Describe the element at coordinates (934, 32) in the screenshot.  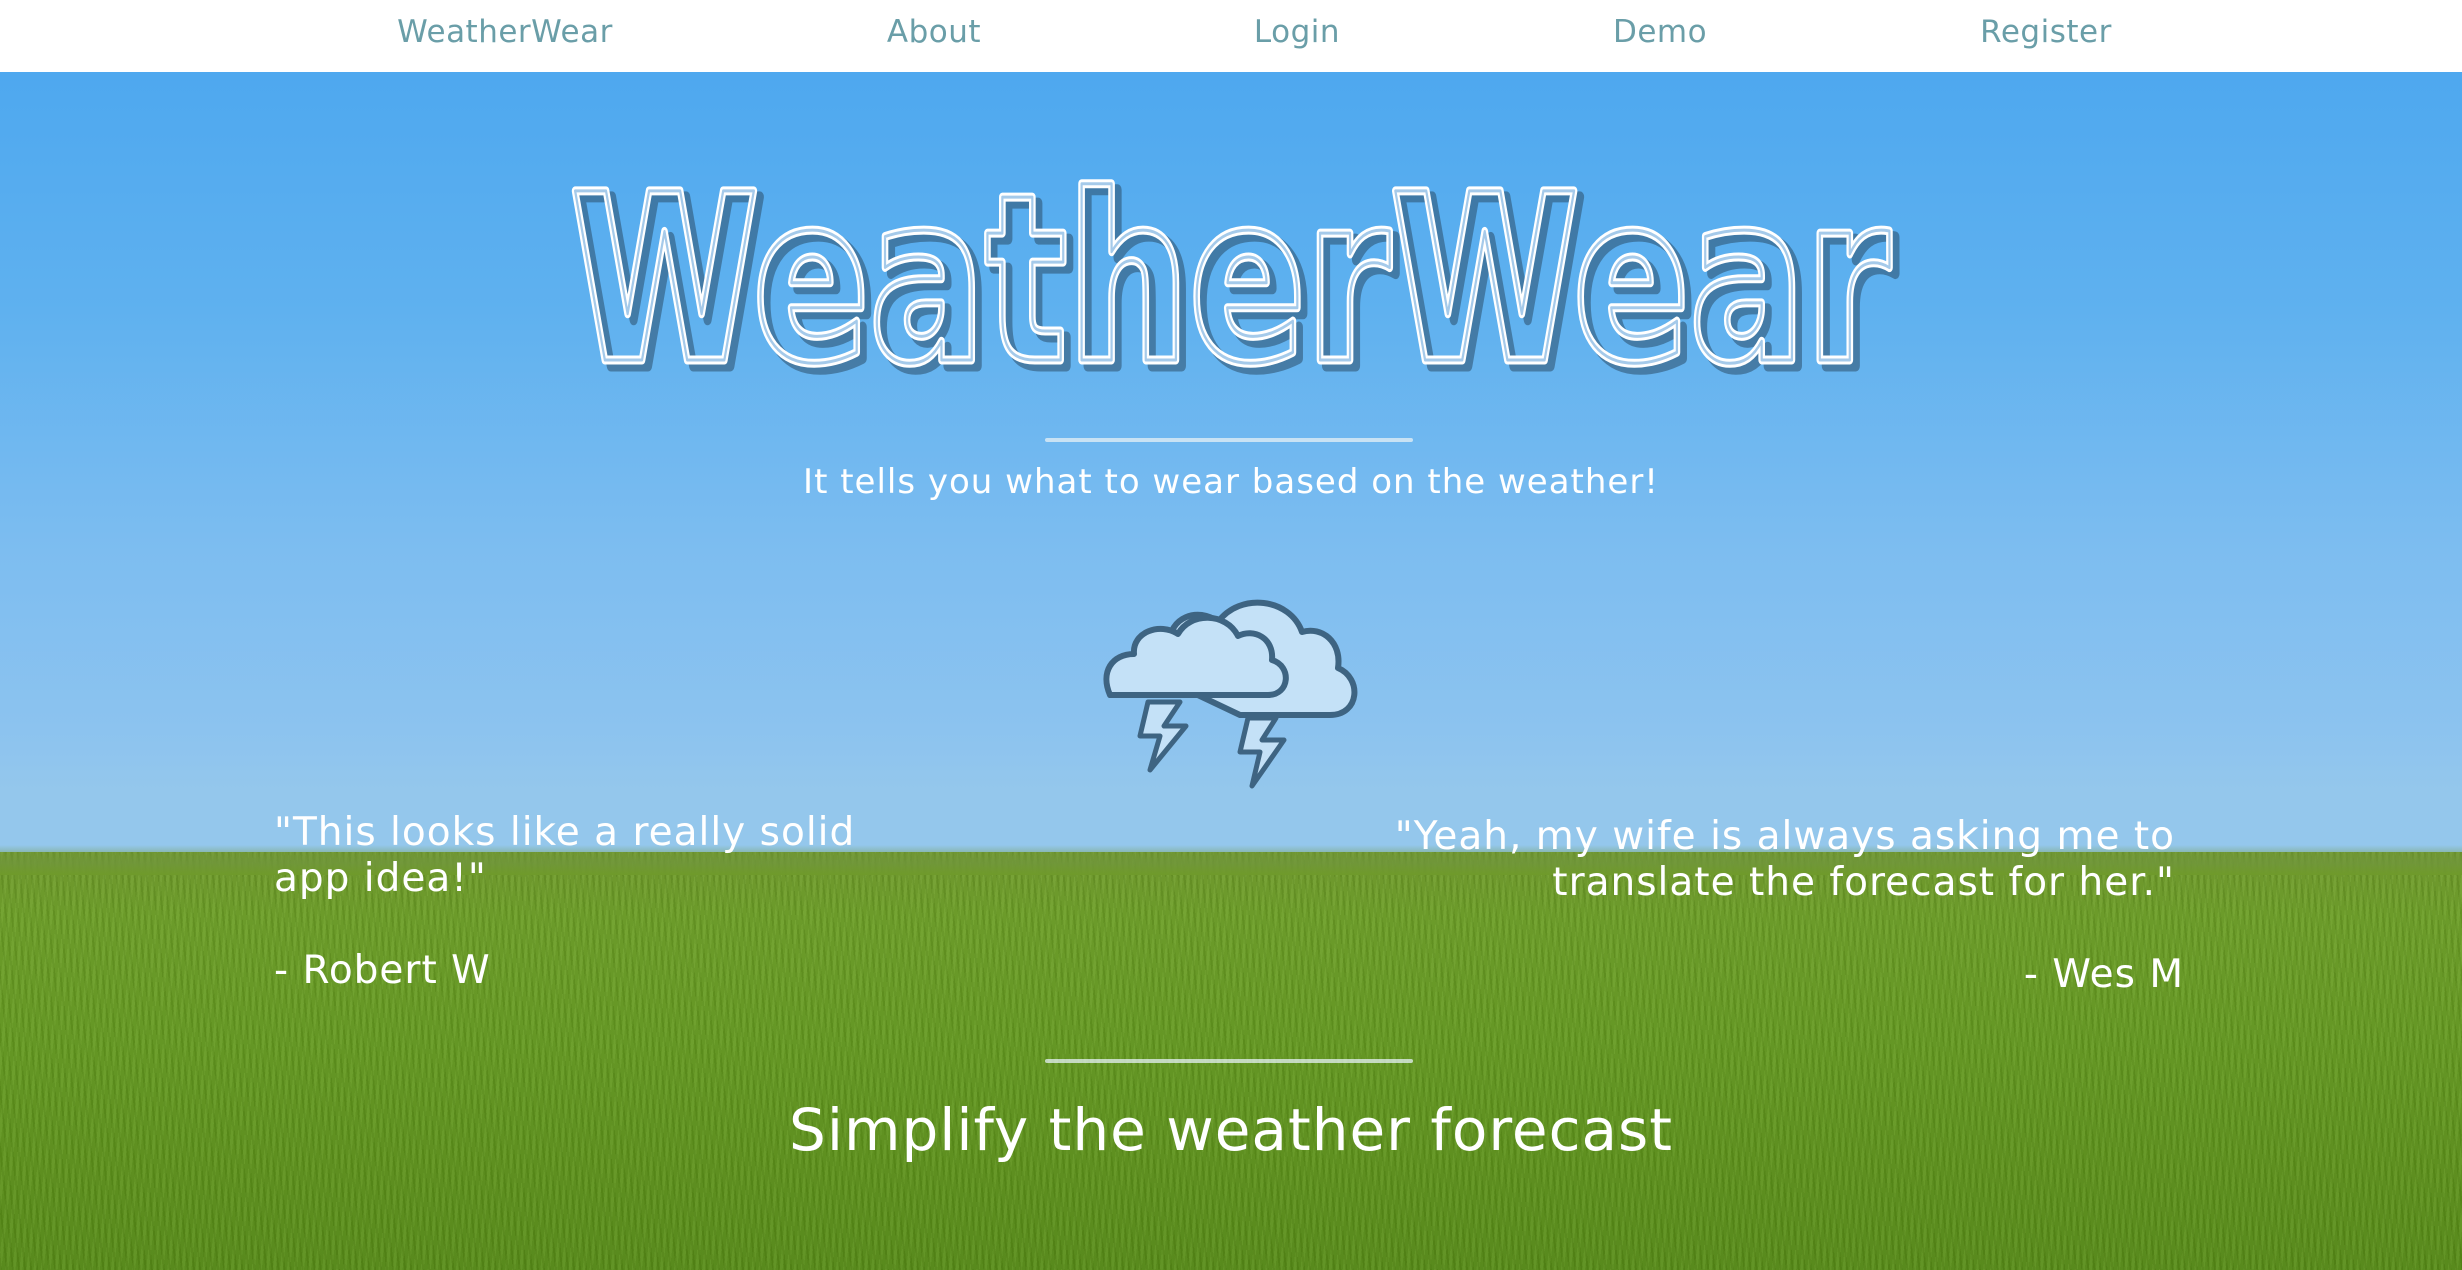
I see `nav-about-link: About` at that location.